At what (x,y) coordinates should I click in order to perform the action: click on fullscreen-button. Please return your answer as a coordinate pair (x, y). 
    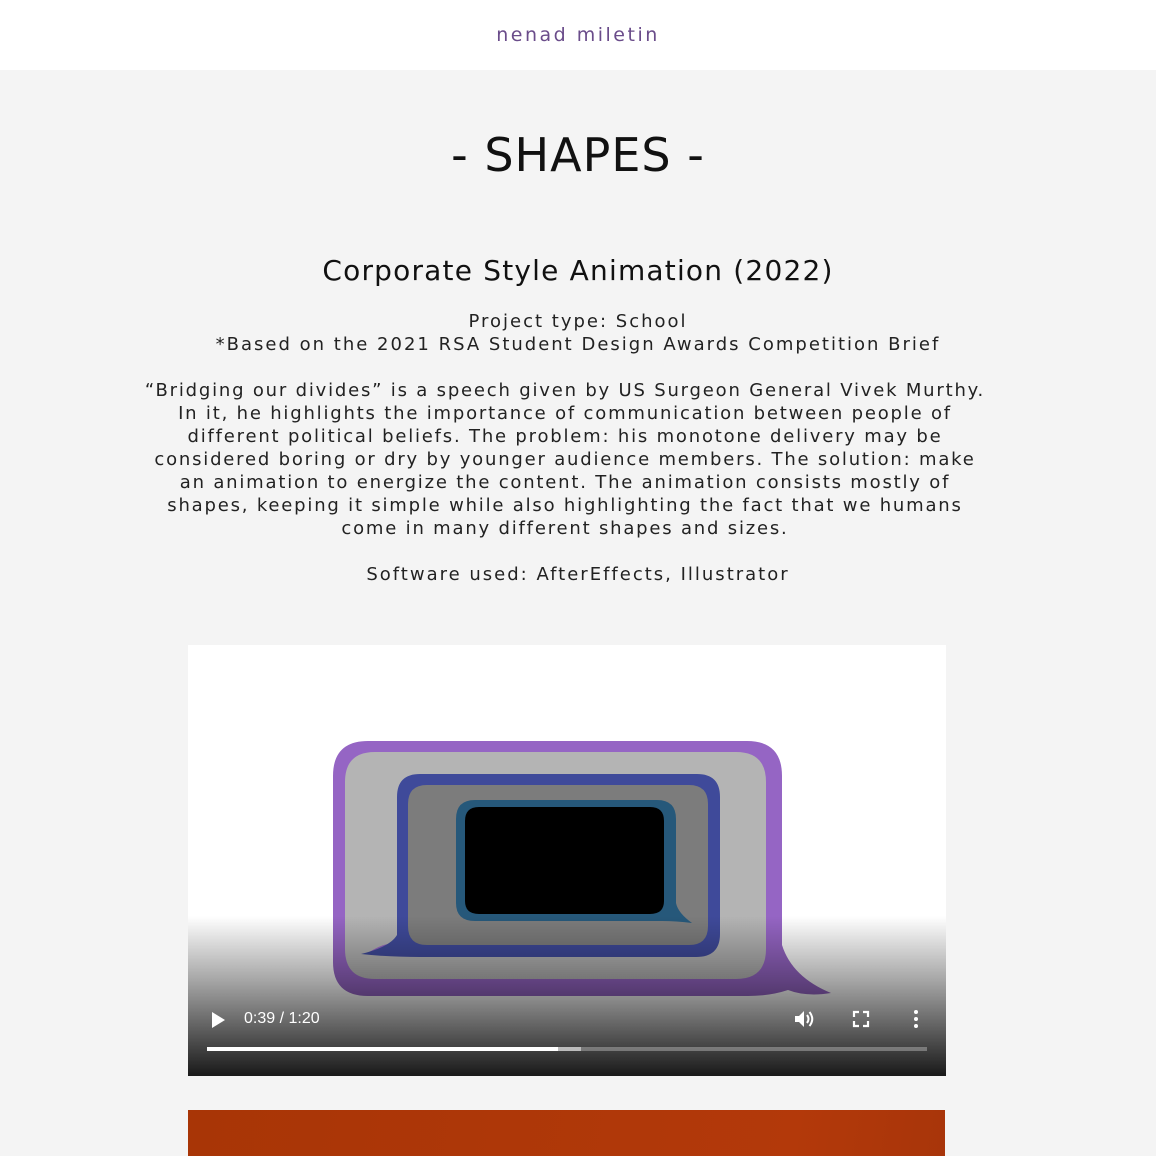
    Looking at the image, I should click on (861, 1019).